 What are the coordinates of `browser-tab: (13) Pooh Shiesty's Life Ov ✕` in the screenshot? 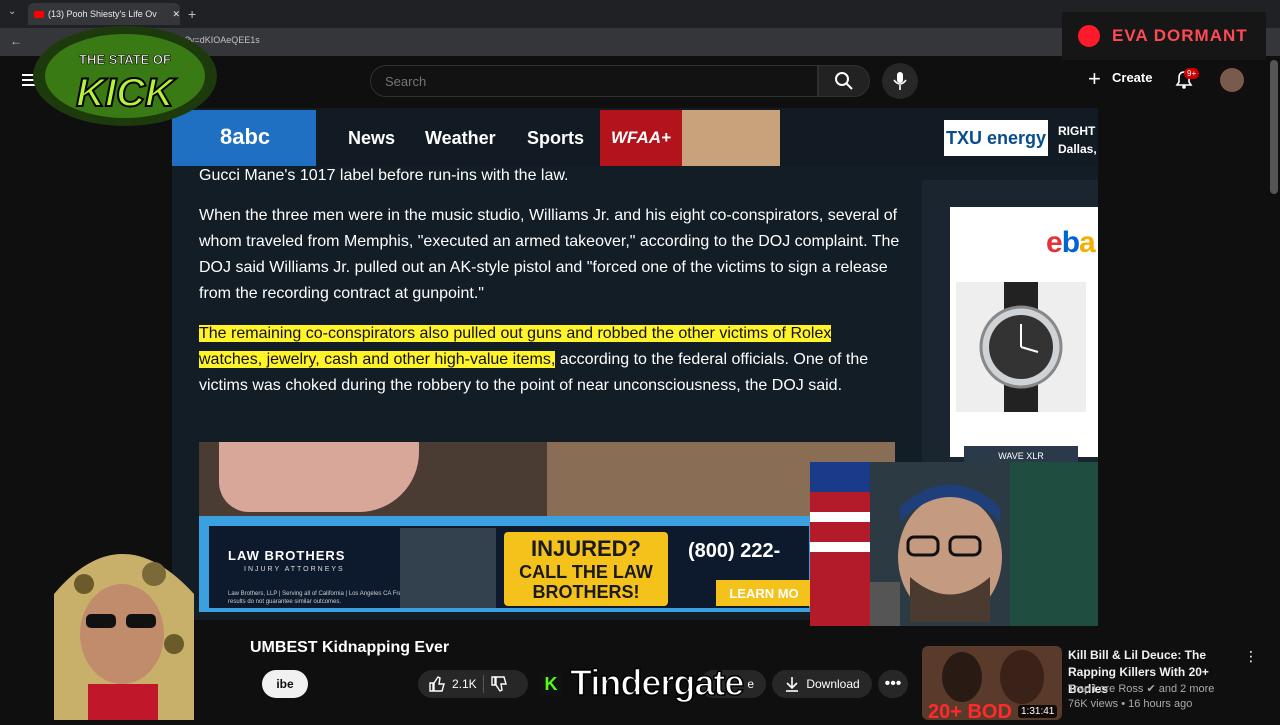 It's located at (104, 14).